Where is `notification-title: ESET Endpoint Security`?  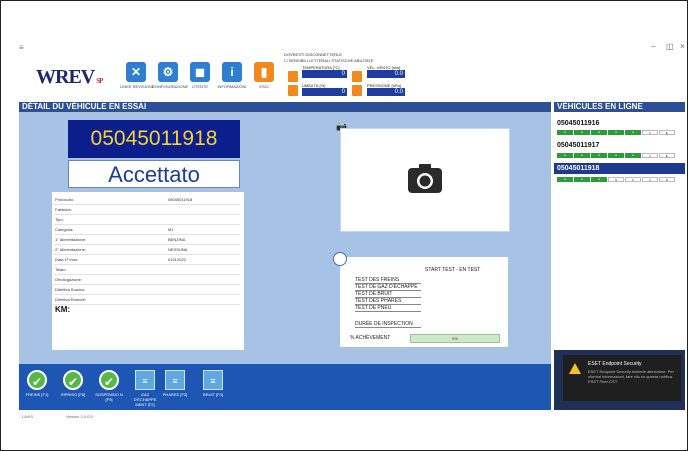 notification-title: ESET Endpoint Security is located at coordinates (615, 364).